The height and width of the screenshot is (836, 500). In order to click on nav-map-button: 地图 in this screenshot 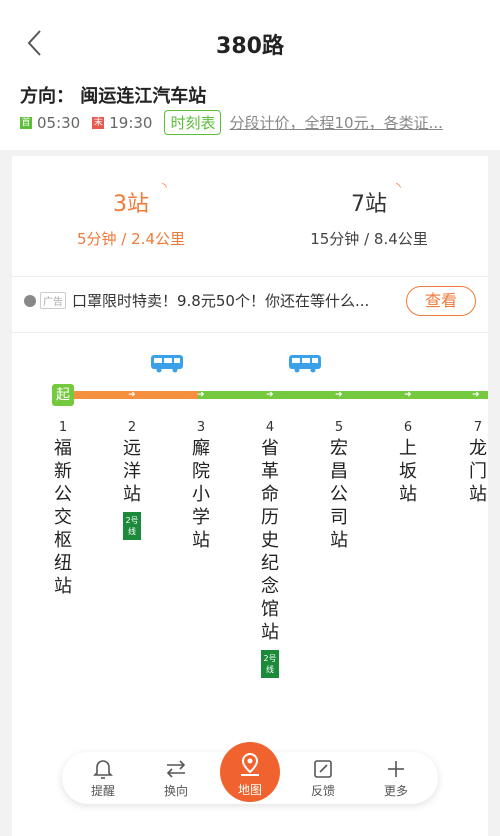, I will do `click(250, 772)`.